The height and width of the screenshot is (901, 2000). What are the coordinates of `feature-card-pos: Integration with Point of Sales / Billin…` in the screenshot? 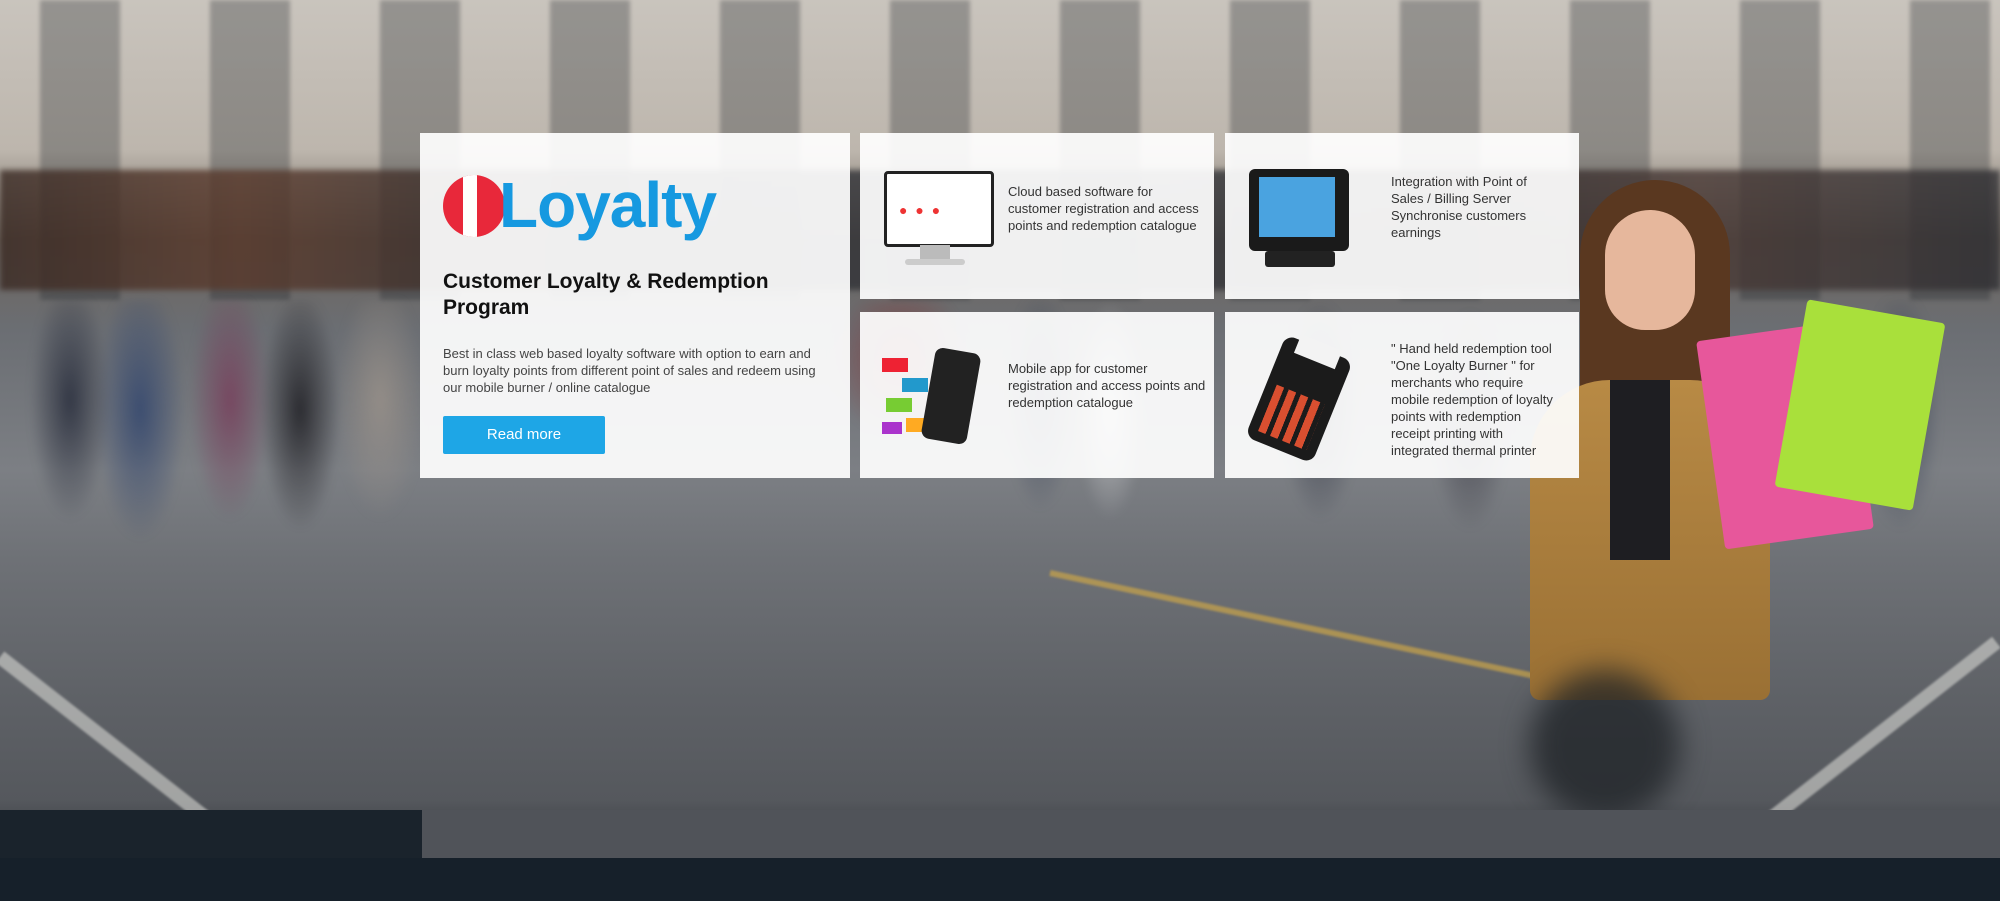 It's located at (1402, 216).